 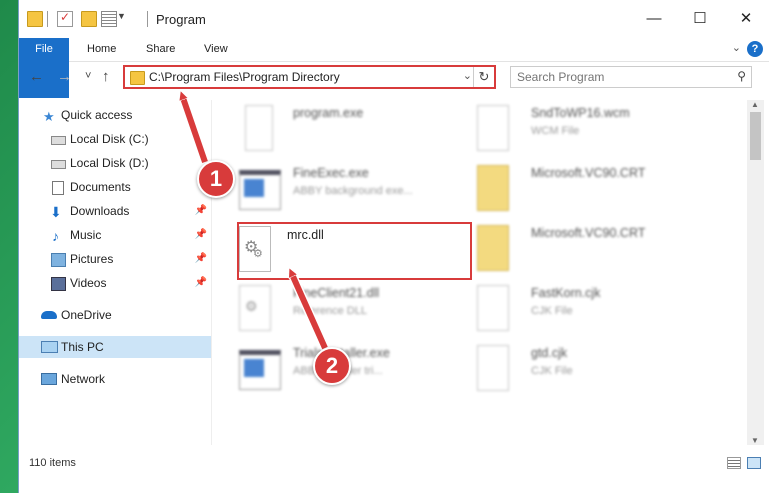 I want to click on annotation-arrows, so click(x=253, y=175).